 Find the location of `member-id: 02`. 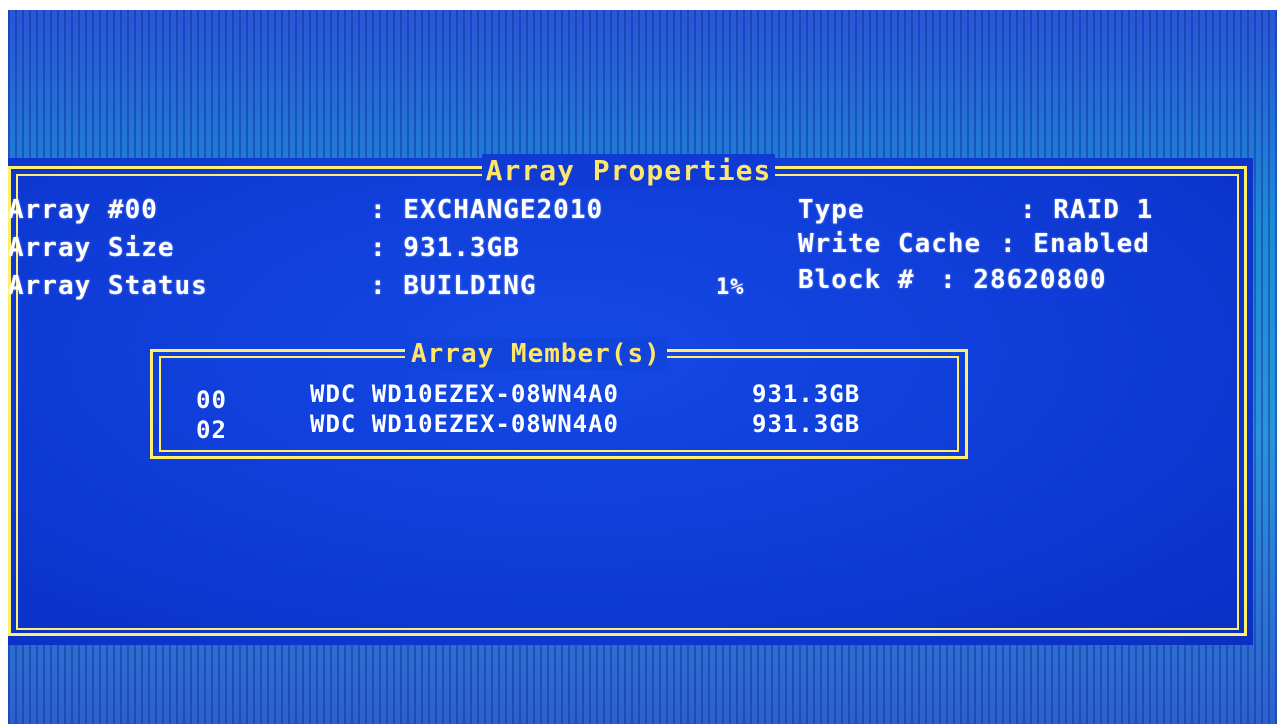

member-id: 02 is located at coordinates (211, 430).